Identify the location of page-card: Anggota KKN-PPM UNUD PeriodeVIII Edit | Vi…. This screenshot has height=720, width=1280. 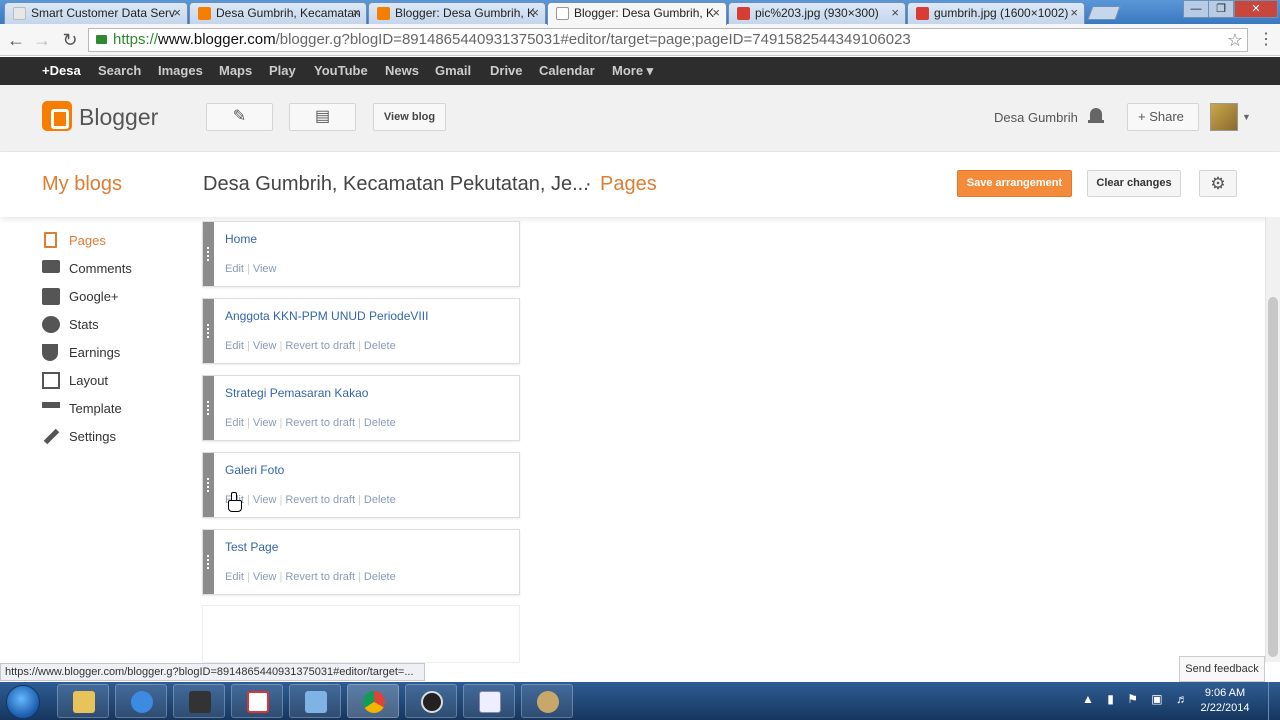
(361, 331).